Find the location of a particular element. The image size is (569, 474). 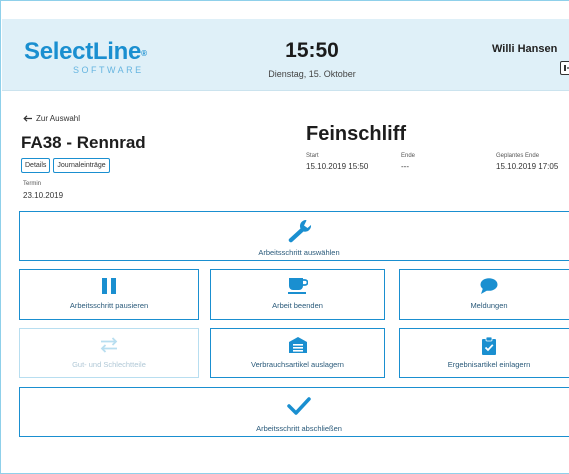

order-tabs: Details Journaleinträge is located at coordinates (65, 165).